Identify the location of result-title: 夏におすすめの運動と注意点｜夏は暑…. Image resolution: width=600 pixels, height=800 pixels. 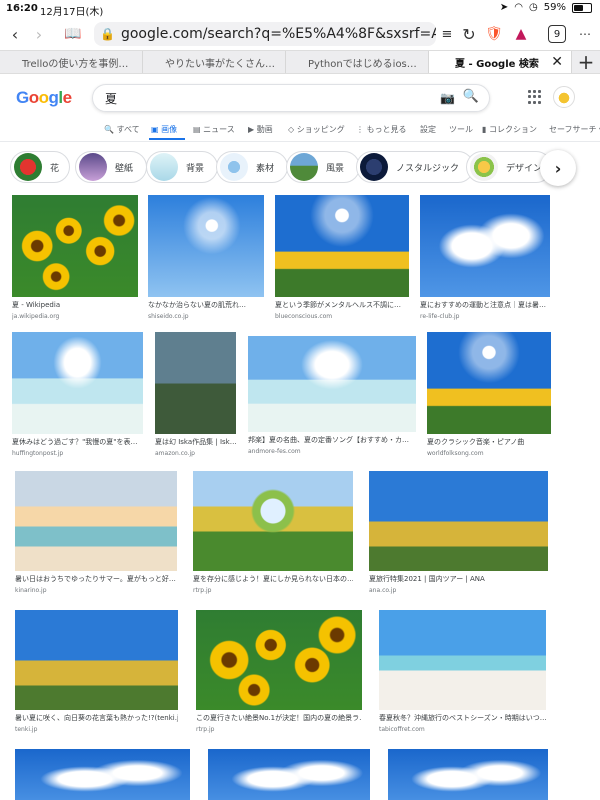
(485, 305).